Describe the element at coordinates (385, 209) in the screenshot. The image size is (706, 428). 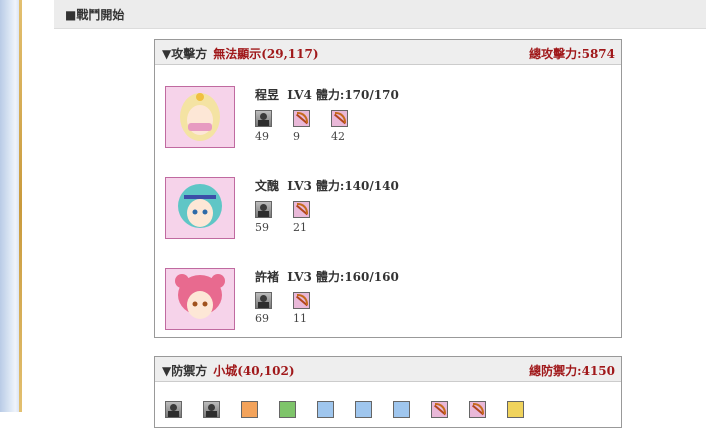
I see `general-card: 文醜 LV3 體力:140/140 59 21` at that location.